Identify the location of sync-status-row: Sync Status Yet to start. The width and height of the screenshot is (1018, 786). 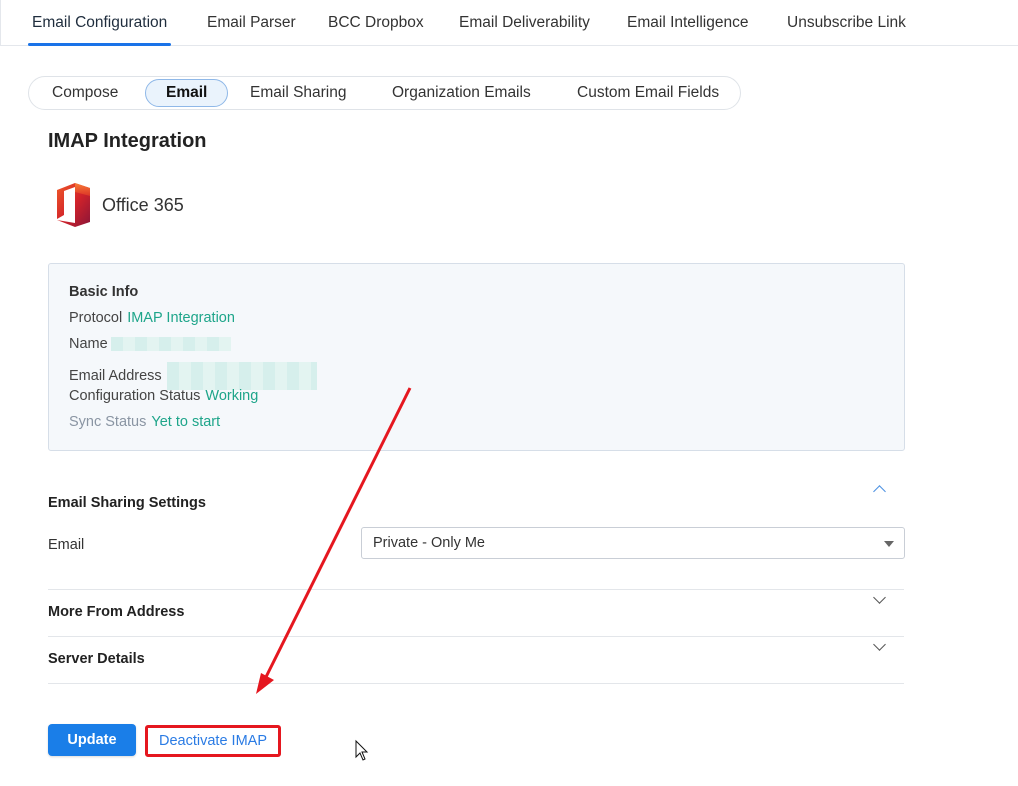
(144, 422).